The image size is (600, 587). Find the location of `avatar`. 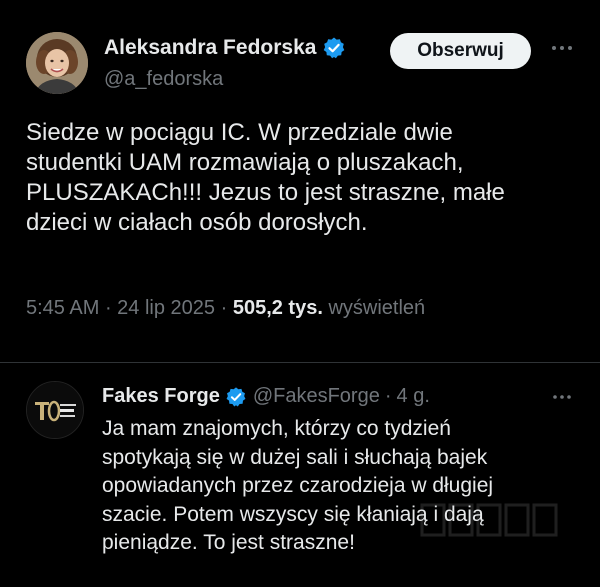

avatar is located at coordinates (57, 63).